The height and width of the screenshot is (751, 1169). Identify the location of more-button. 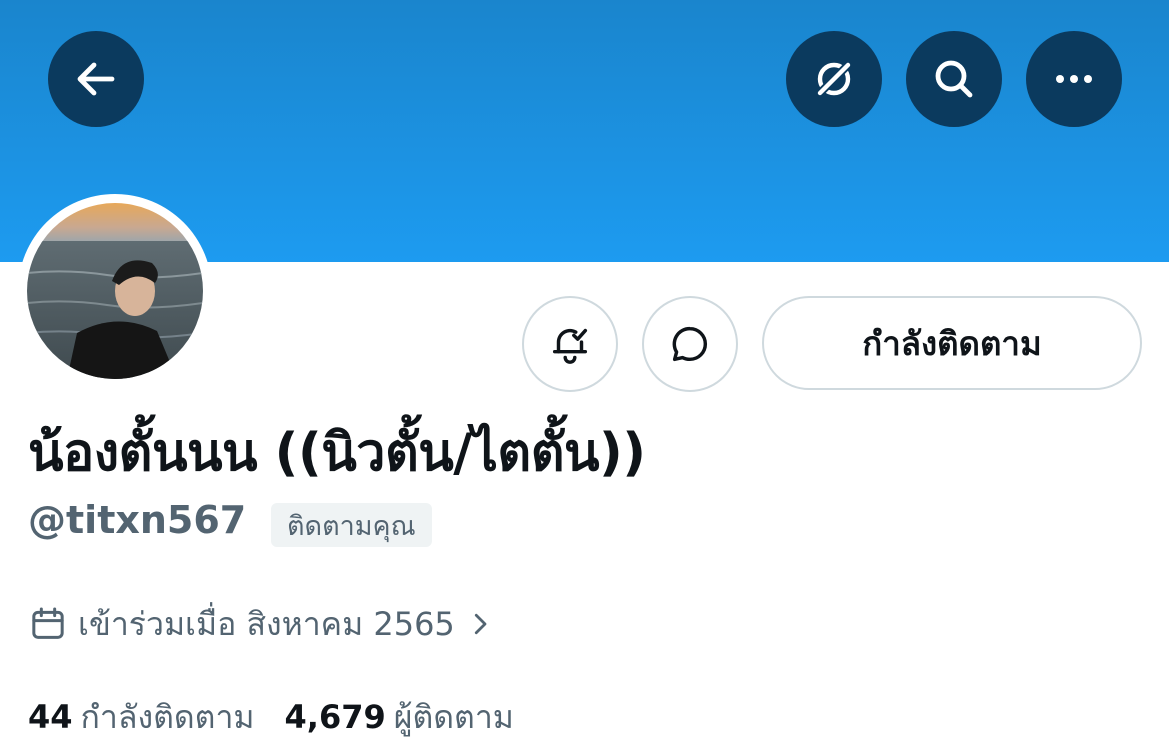
(1074, 79).